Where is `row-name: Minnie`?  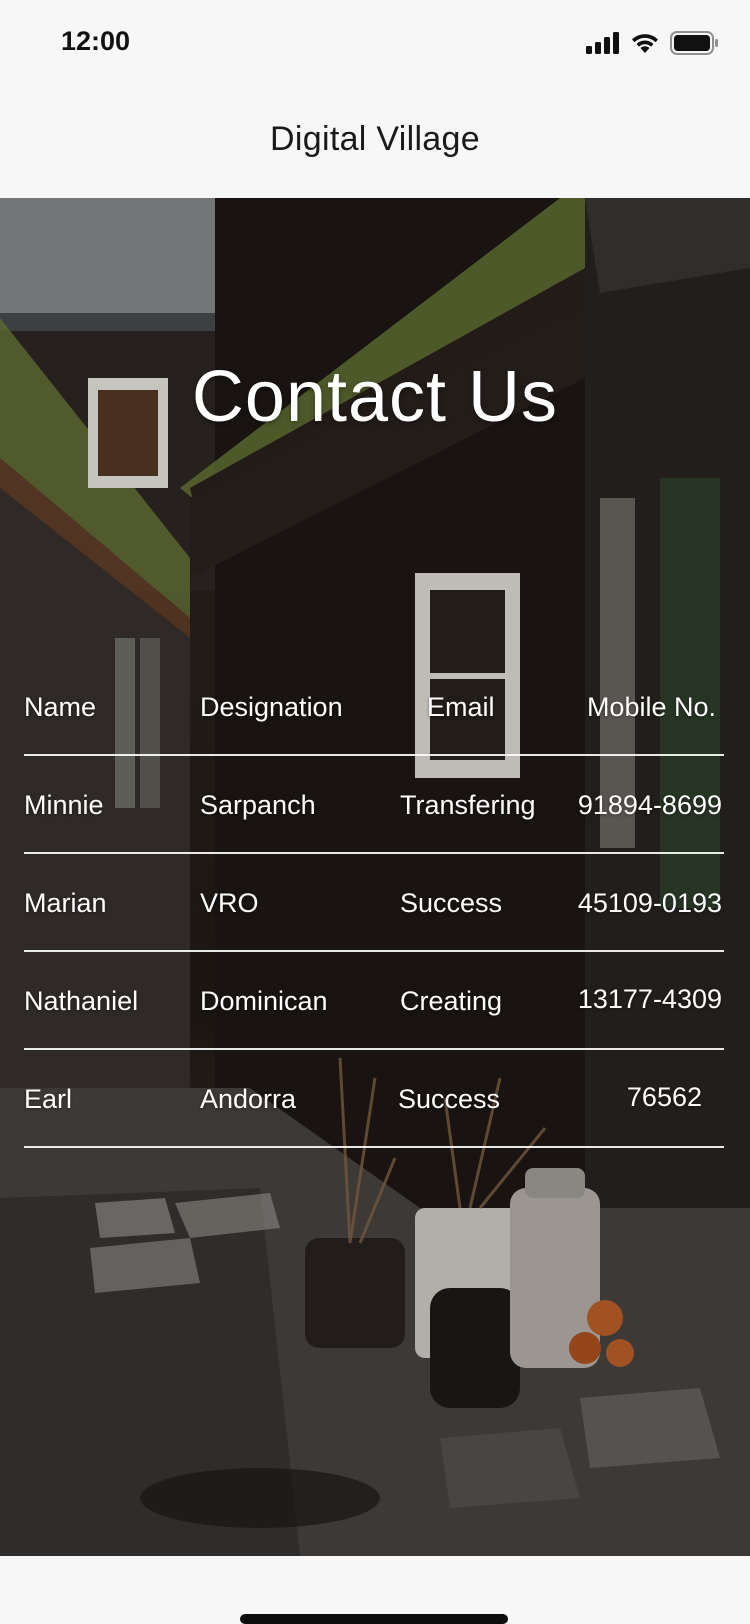
row-name: Minnie is located at coordinates (64, 805).